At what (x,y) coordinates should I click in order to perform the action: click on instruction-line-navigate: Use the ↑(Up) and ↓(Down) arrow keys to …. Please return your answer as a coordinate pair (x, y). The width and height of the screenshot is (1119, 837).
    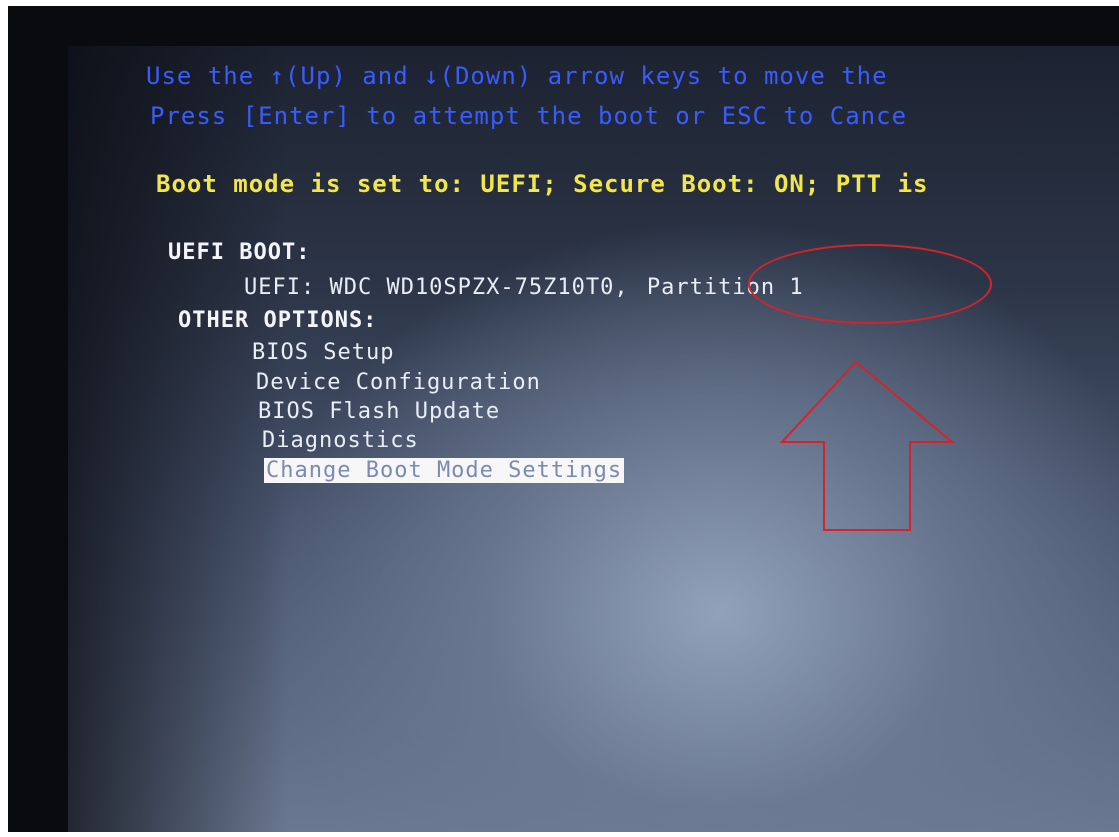
    Looking at the image, I should click on (517, 76).